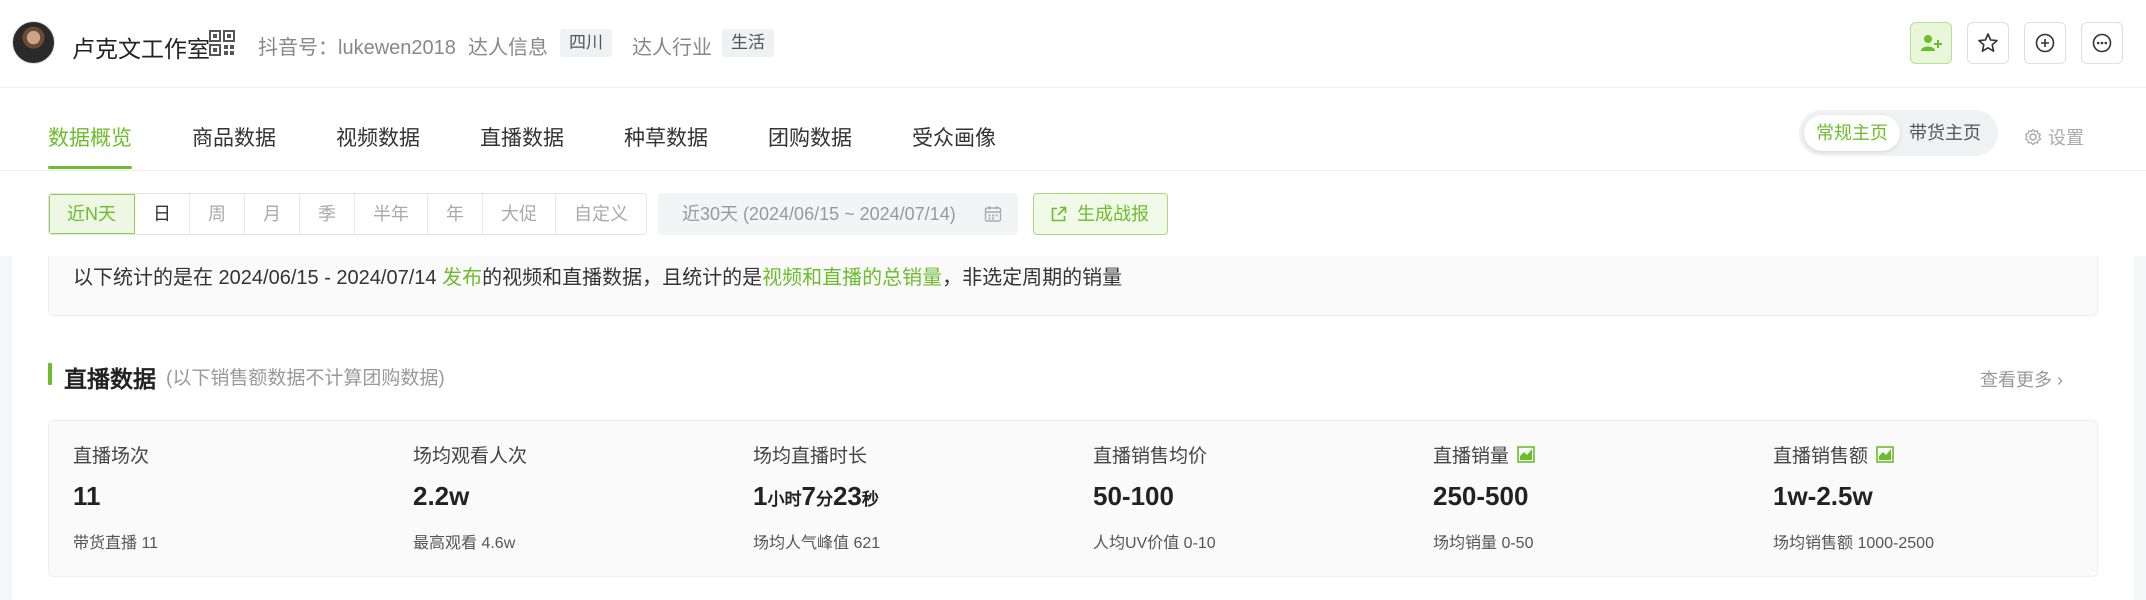 This screenshot has width=2146, height=600. Describe the element at coordinates (1113, 214) in the screenshot. I see `generate-report-label: 生成战报` at that location.